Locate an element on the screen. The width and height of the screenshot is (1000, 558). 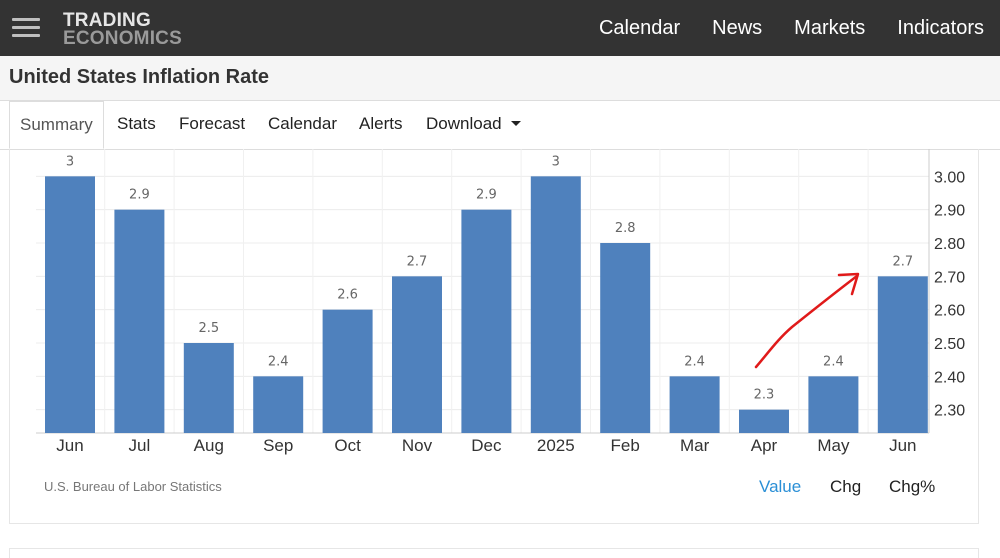
x-tick-label: Dec is located at coordinates (486, 445).